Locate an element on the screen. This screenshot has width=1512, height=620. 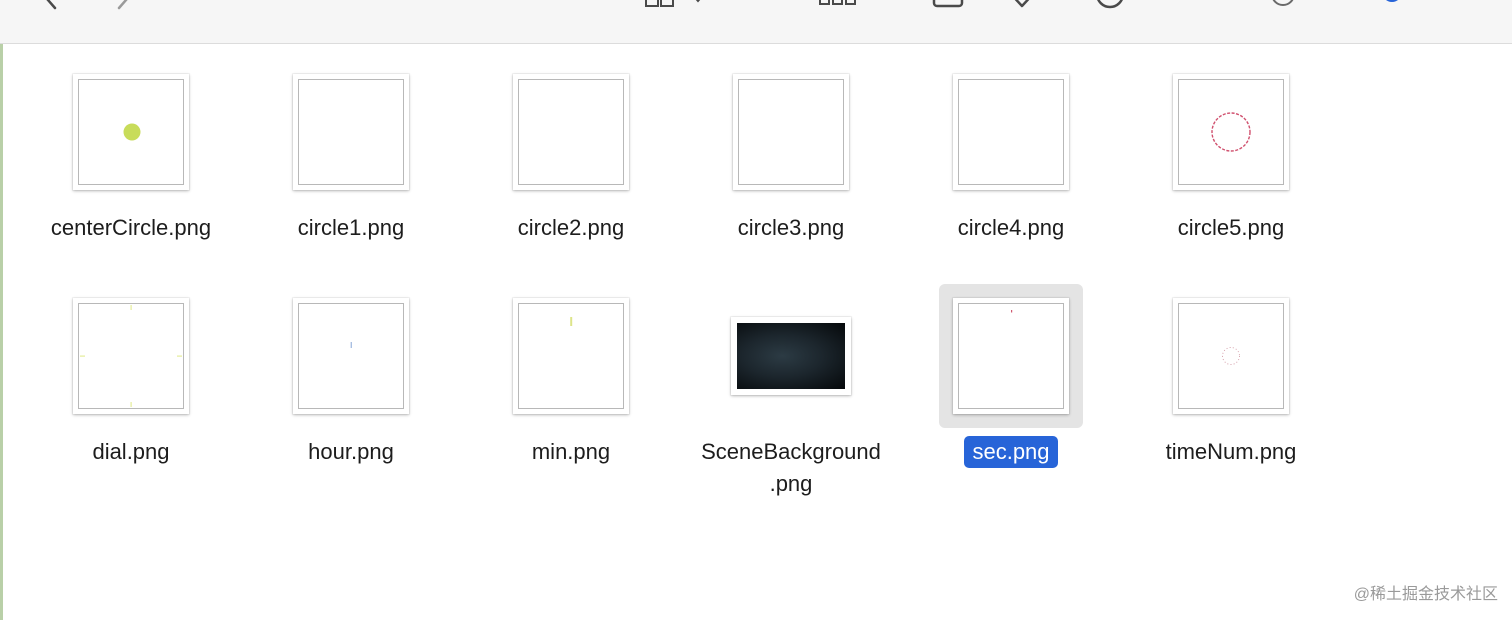
file-item: hour.png is located at coordinates (351, 394).